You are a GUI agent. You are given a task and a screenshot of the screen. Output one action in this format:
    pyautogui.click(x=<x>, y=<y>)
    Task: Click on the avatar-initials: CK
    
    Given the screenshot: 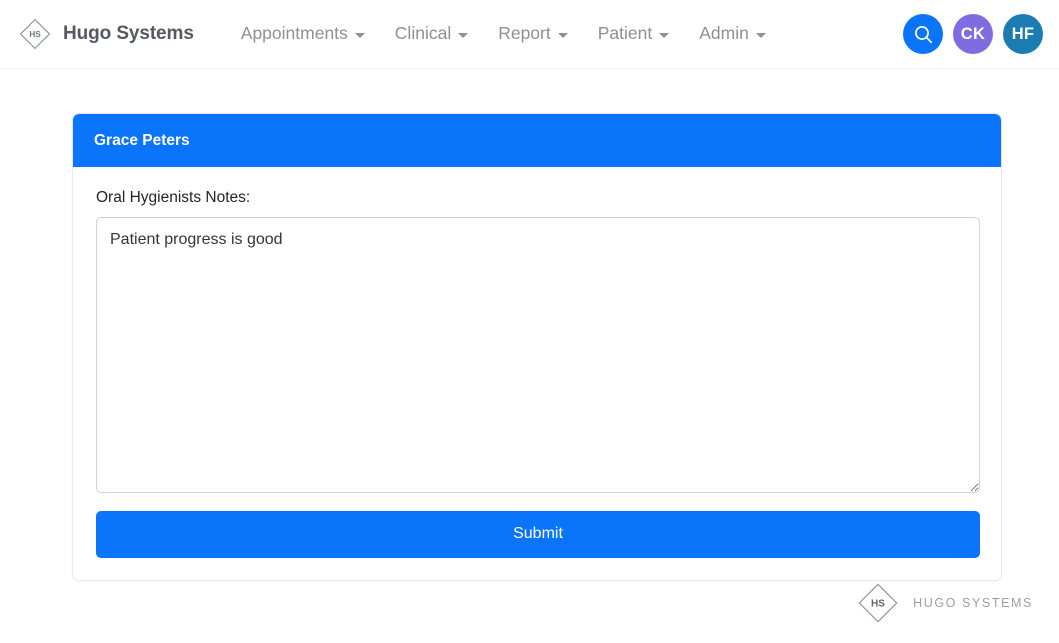 What is the action you would take?
    pyautogui.click(x=973, y=33)
    